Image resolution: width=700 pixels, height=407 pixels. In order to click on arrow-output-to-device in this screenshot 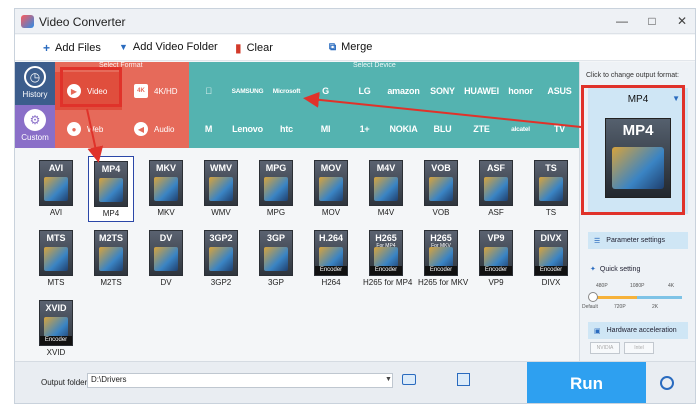, I will do `click(442, 109)`.